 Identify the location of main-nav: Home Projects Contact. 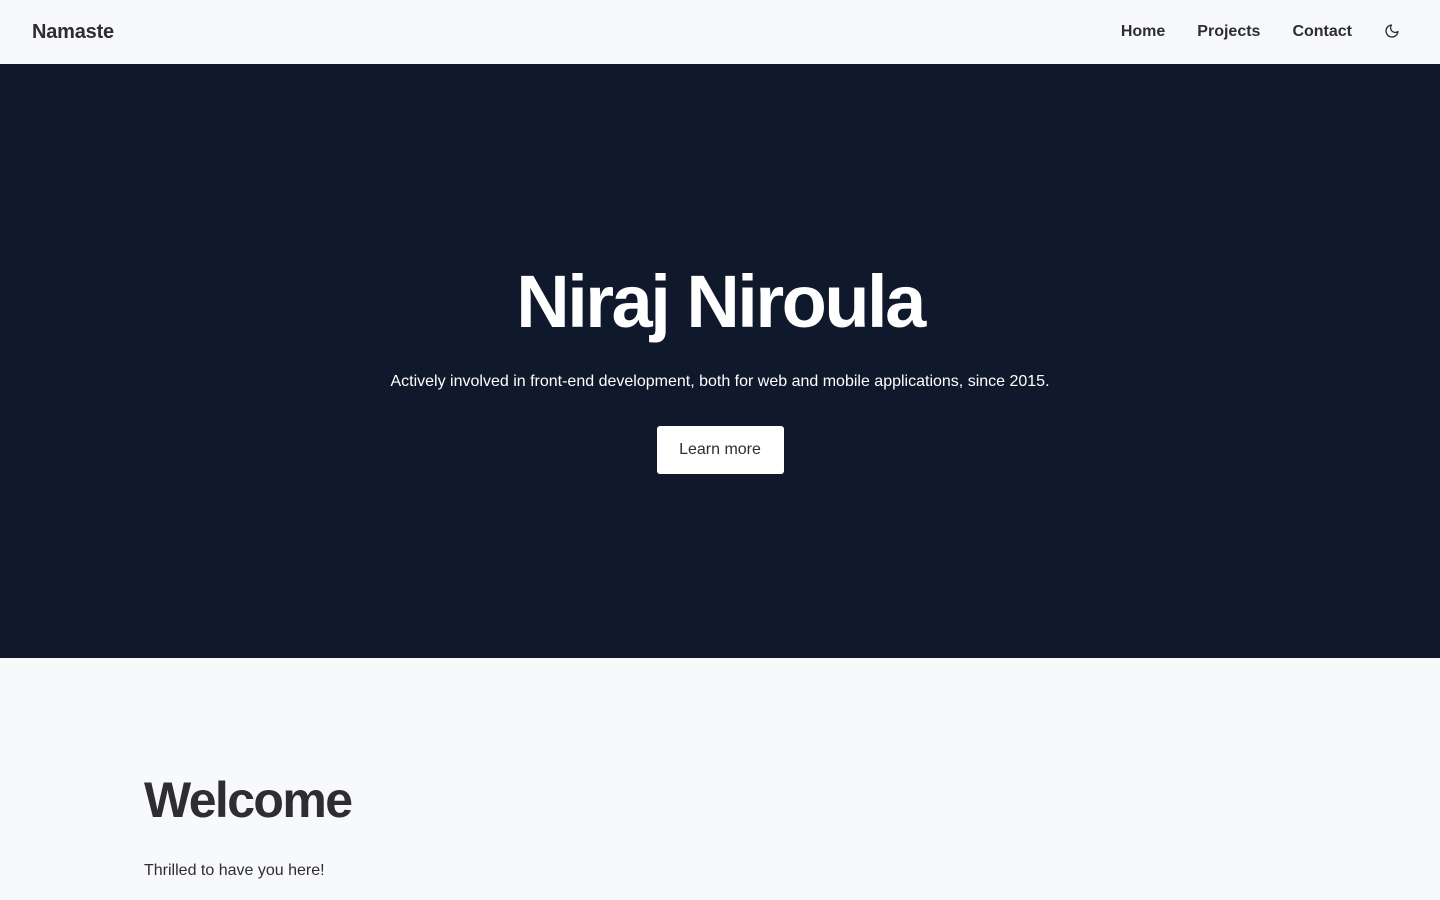
(1264, 32).